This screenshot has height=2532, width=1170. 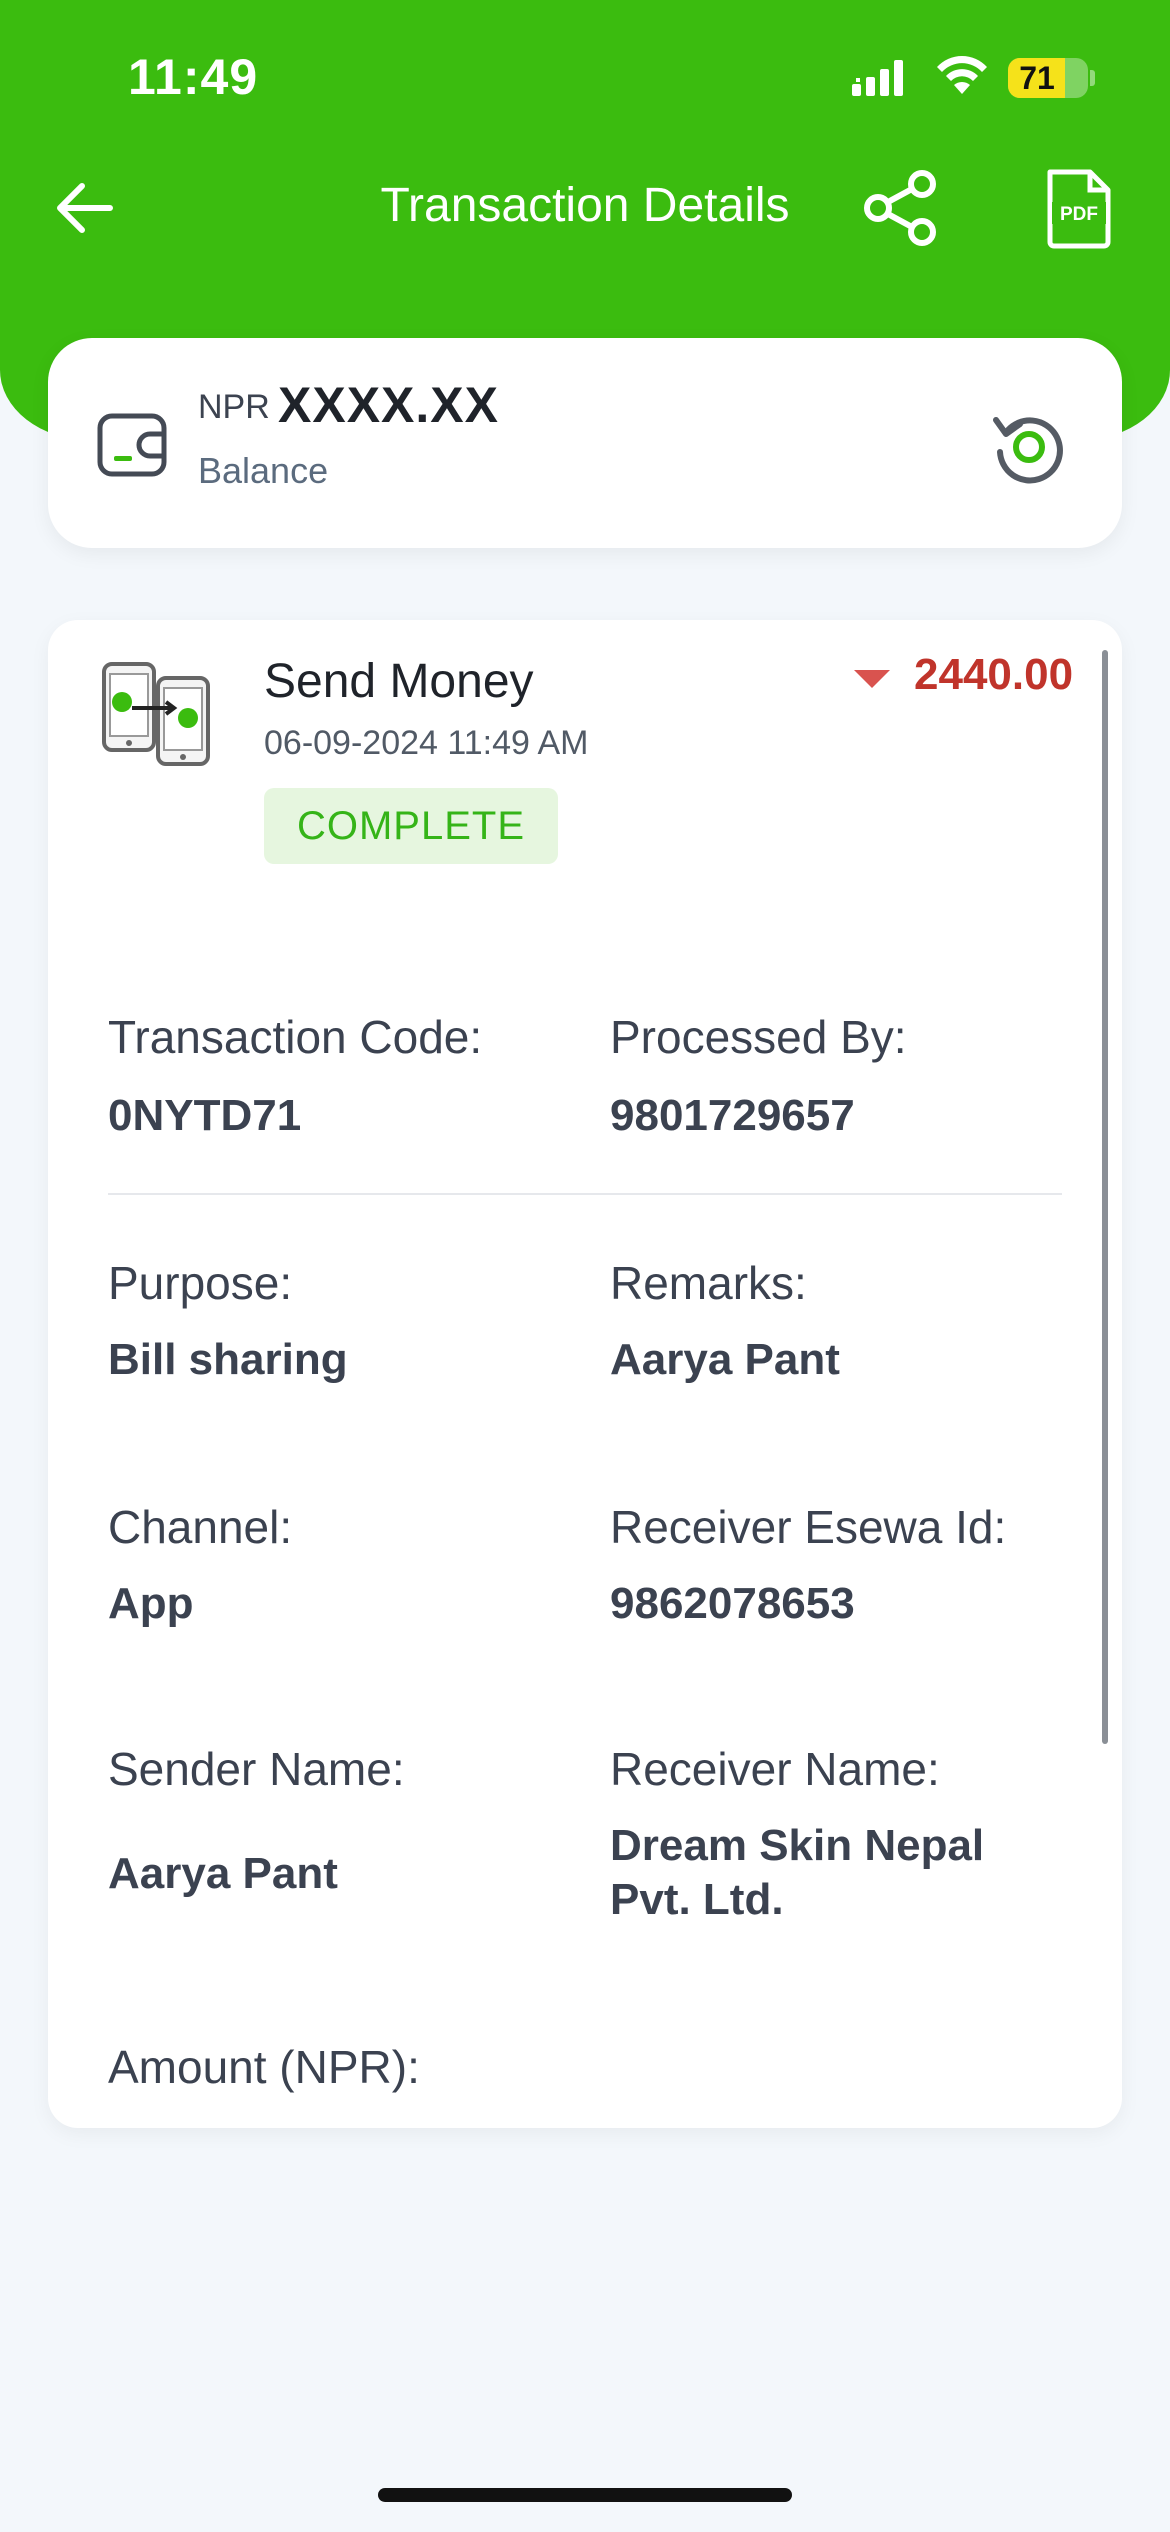 I want to click on balance-currency: NPR, so click(x=234, y=407).